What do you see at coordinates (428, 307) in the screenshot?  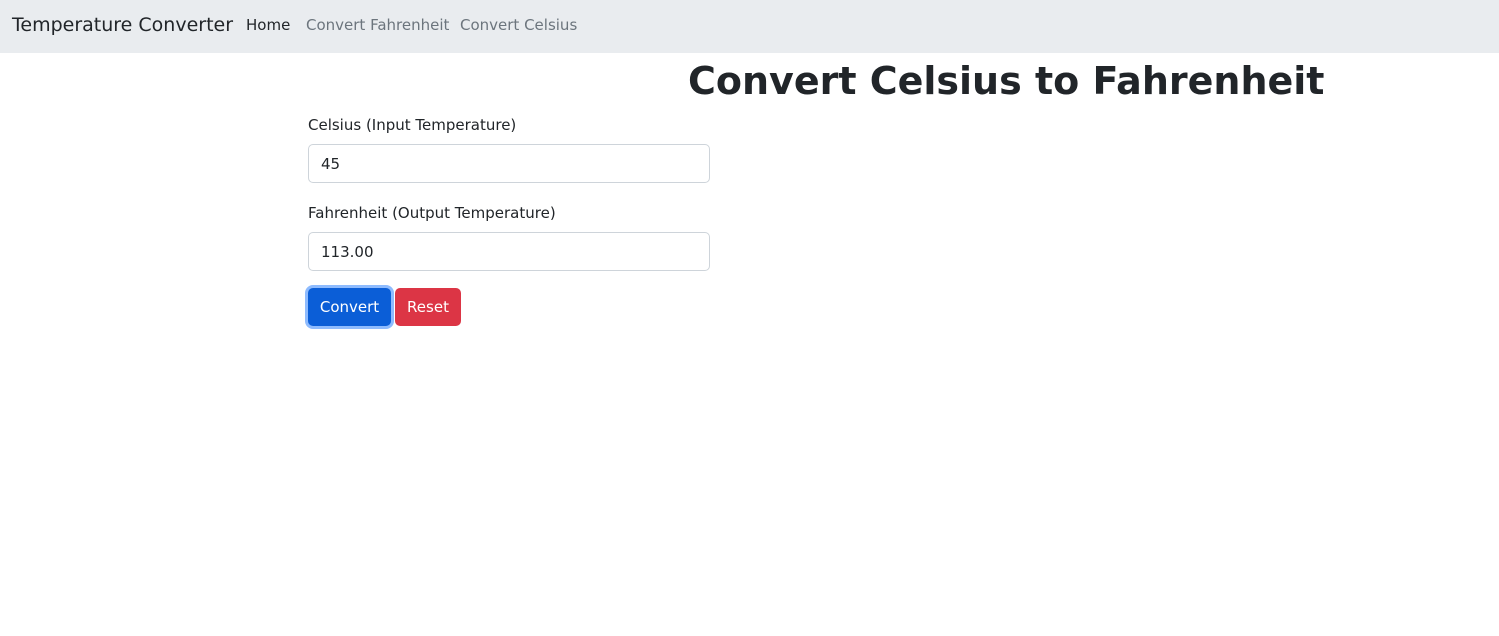 I see `reset-button: Reset` at bounding box center [428, 307].